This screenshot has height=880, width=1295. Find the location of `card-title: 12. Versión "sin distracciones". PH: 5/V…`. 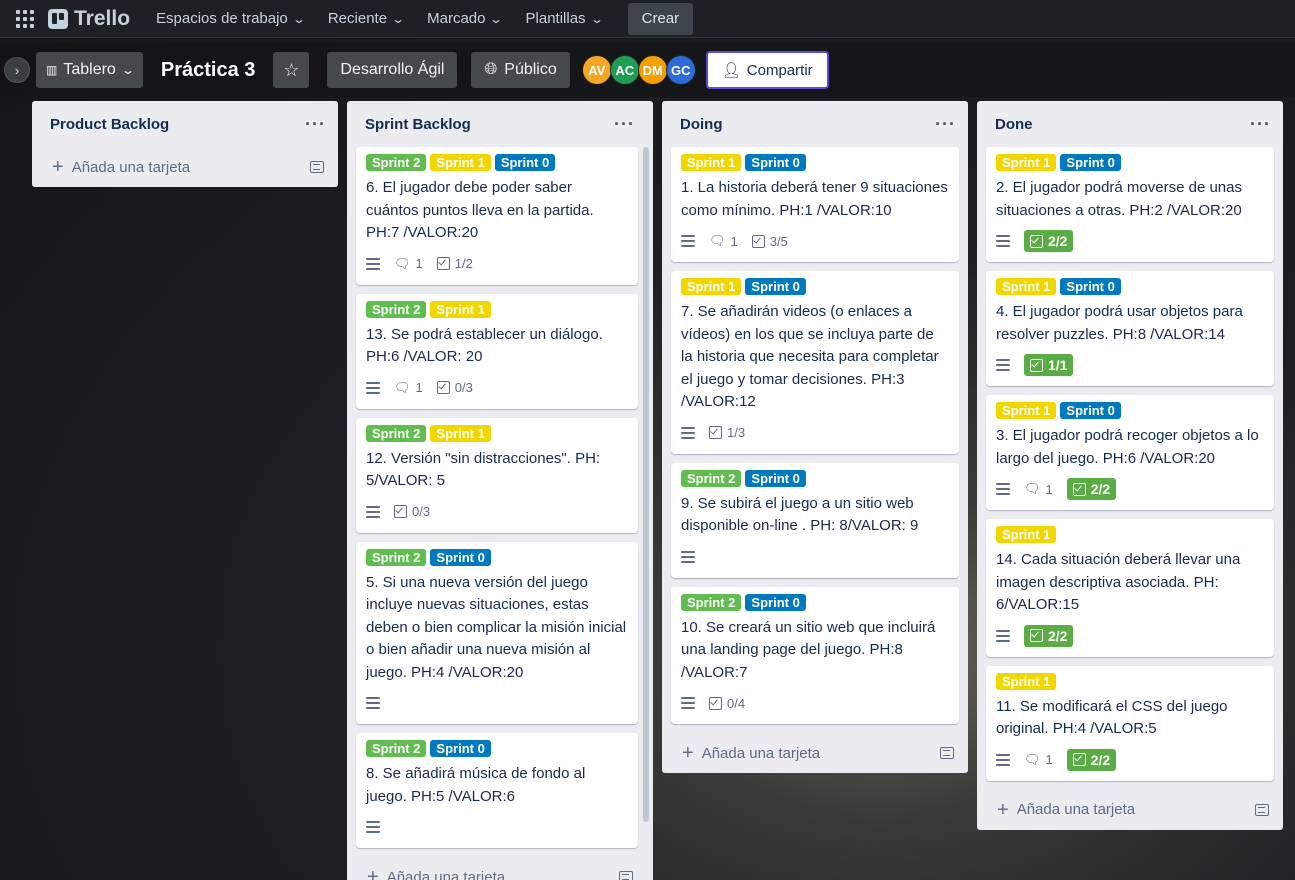

card-title: 12. Versión "sin distracciones". PH: 5/V… is located at coordinates (483, 469).